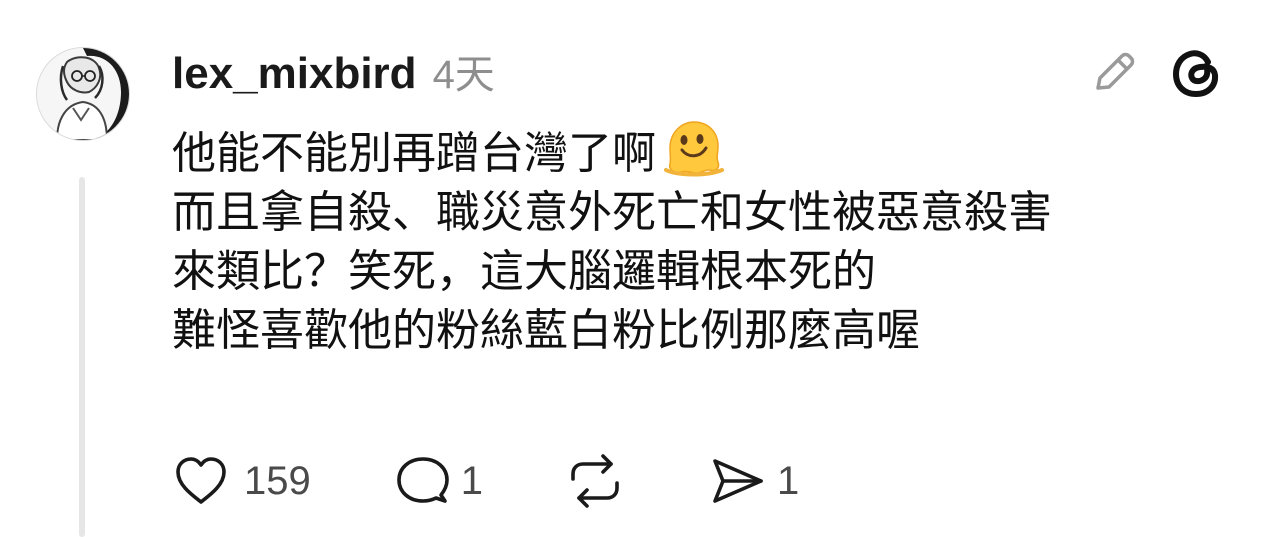 This screenshot has width=1274, height=537. I want to click on share-count: 1, so click(788, 480).